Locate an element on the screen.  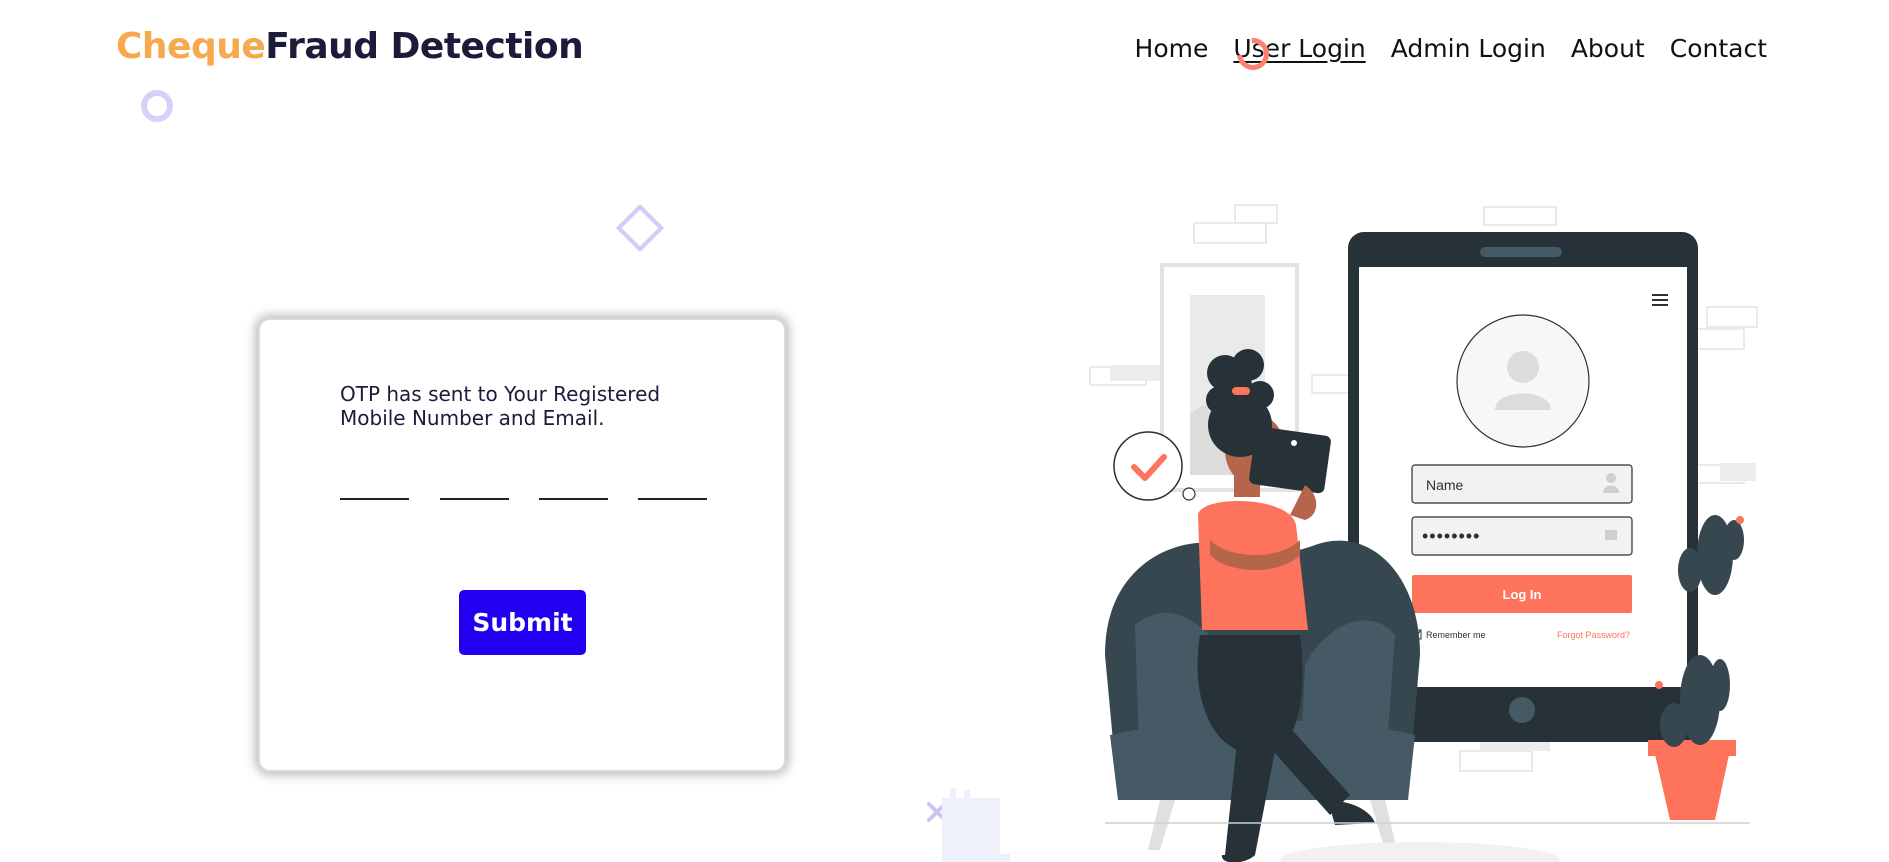
nav-admin-login: Admin Login is located at coordinates (1468, 48).